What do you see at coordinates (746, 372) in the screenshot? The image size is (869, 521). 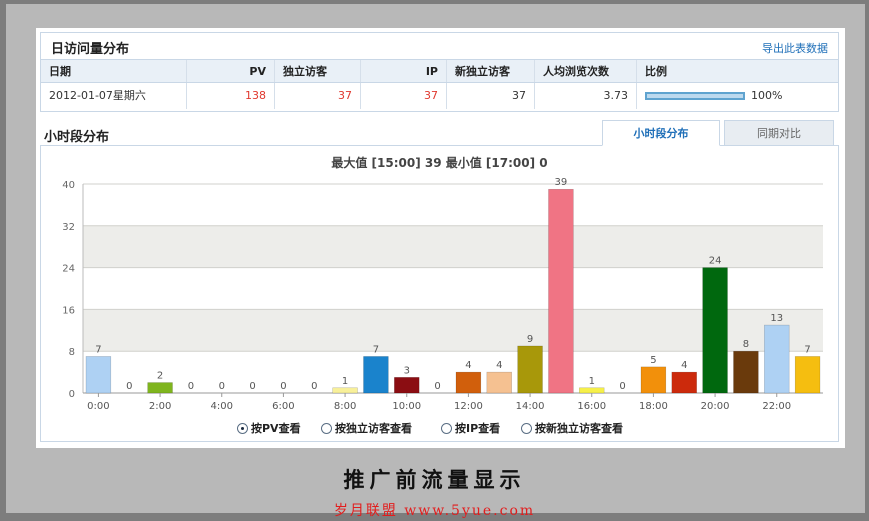 I see `bar-21:00` at bounding box center [746, 372].